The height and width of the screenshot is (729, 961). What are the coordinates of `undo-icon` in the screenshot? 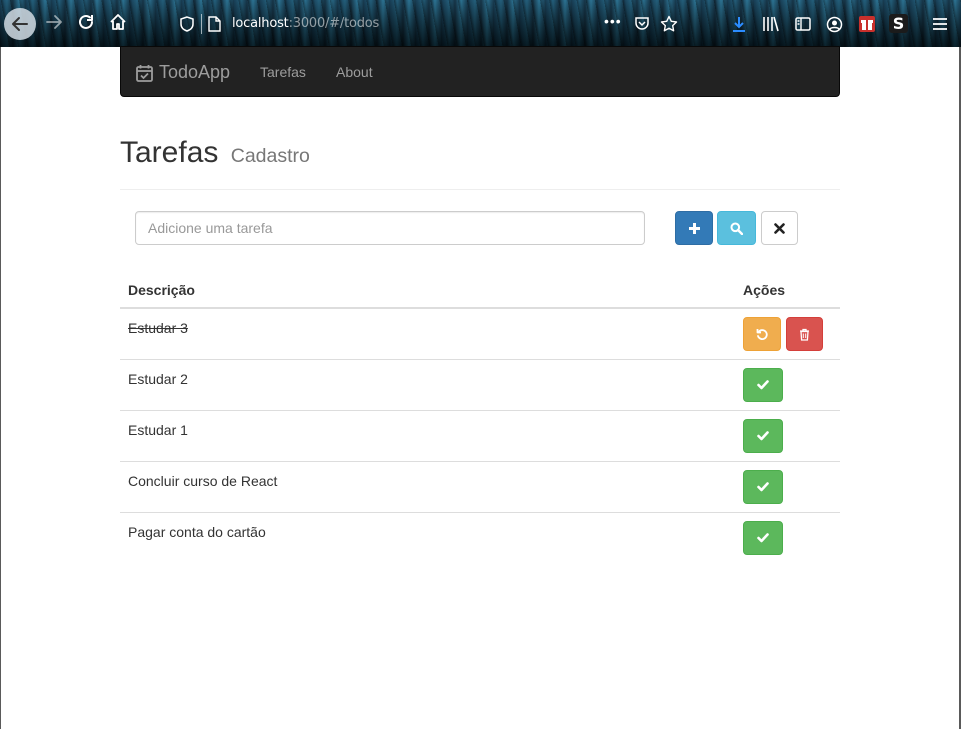 It's located at (762, 334).